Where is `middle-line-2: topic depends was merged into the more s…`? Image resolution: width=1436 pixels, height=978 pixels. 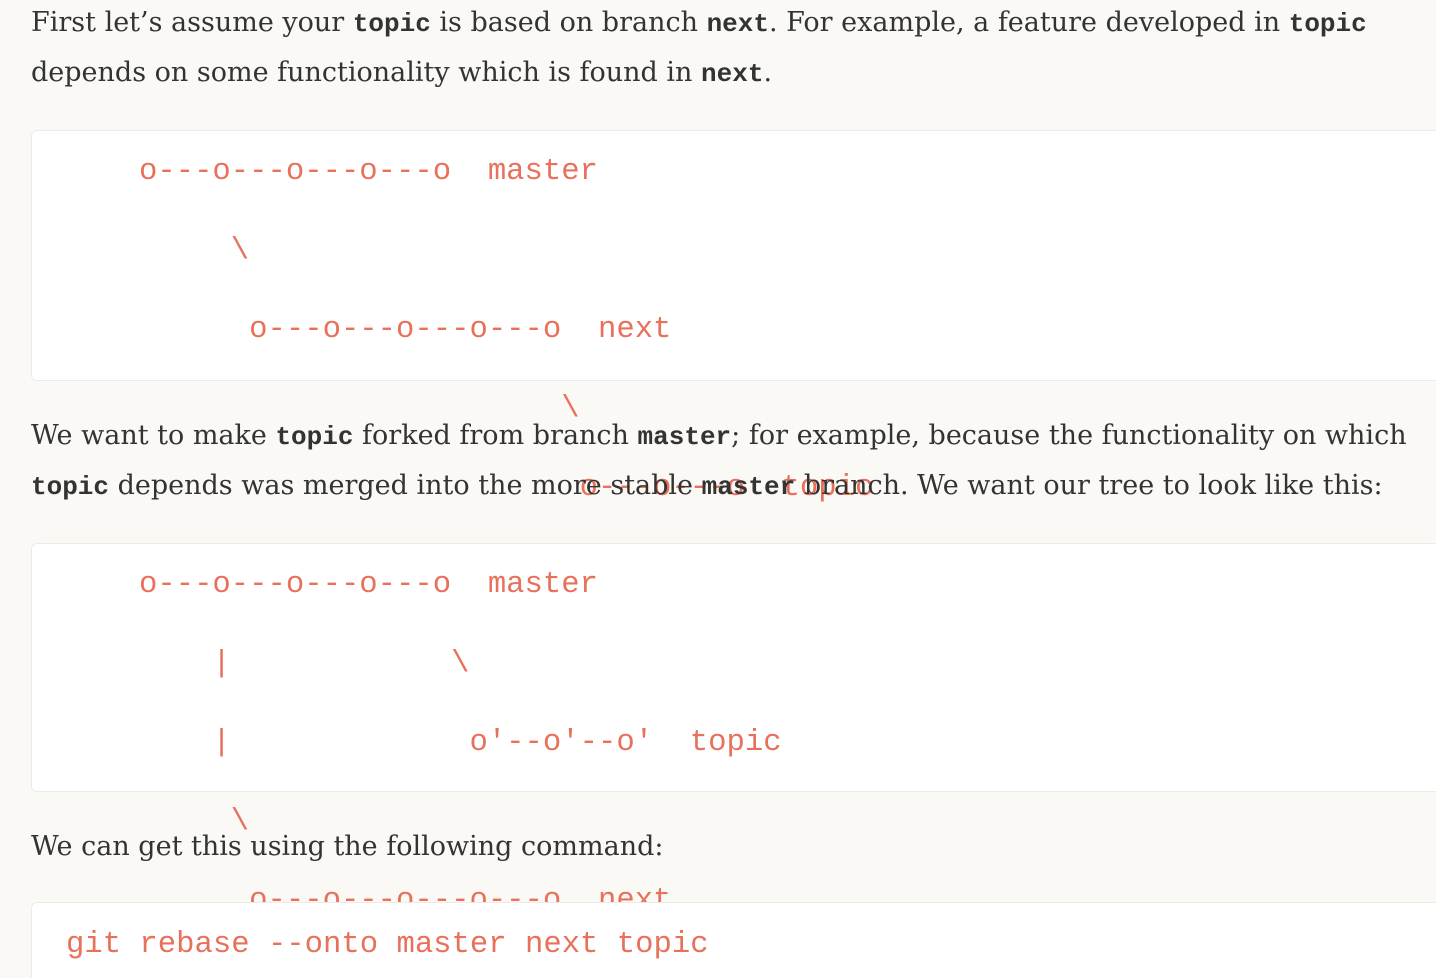
middle-line-2: topic depends was merged into the more s… is located at coordinates (731, 486).